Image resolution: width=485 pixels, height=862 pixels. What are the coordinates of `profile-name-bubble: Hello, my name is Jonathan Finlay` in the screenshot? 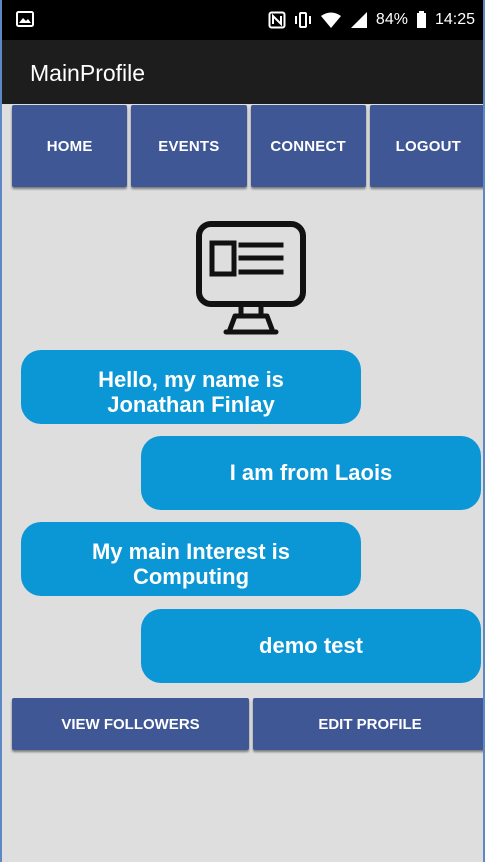 It's located at (191, 387).